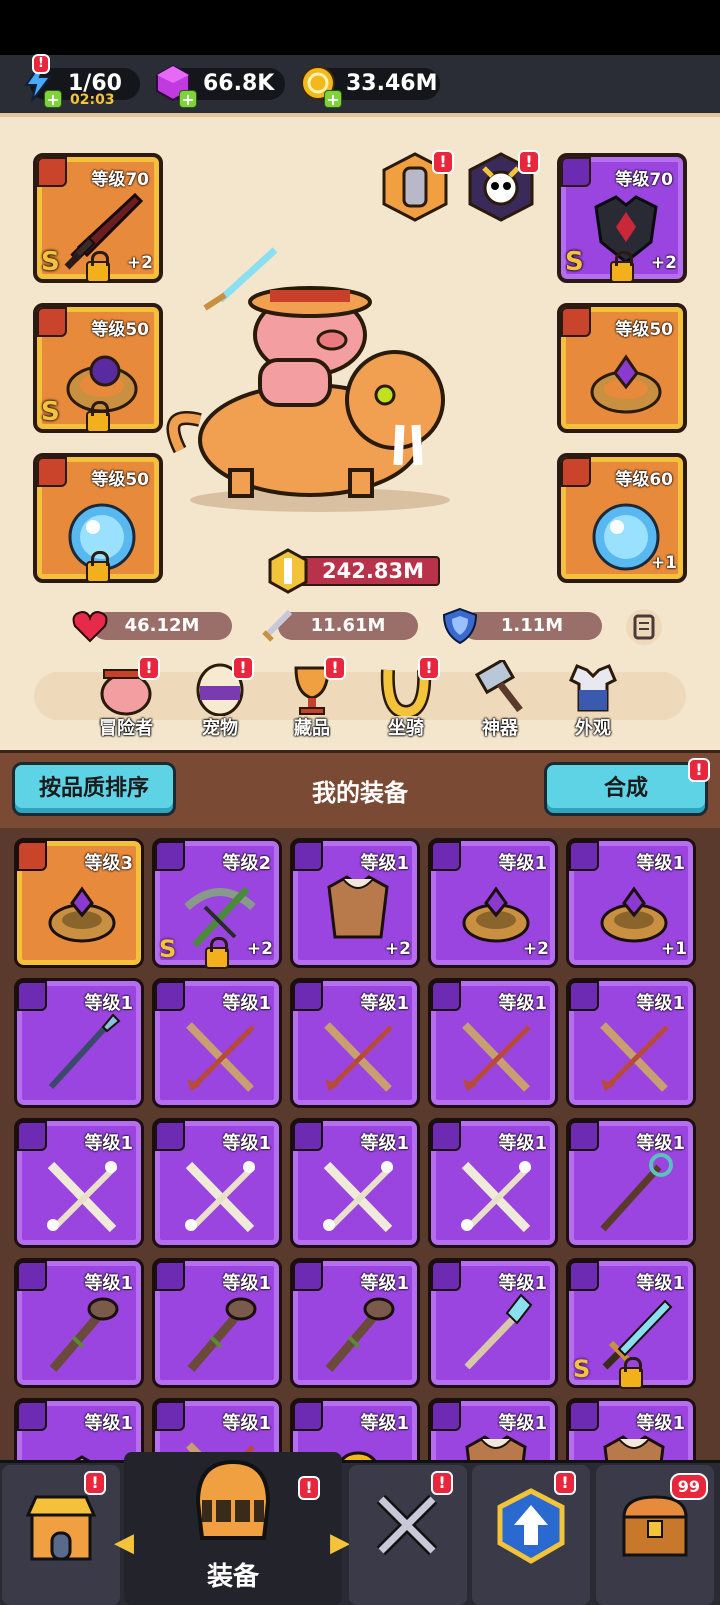 Image resolution: width=720 pixels, height=1605 pixels. Describe the element at coordinates (232, 1577) in the screenshot. I see `tab-label: 装备` at that location.